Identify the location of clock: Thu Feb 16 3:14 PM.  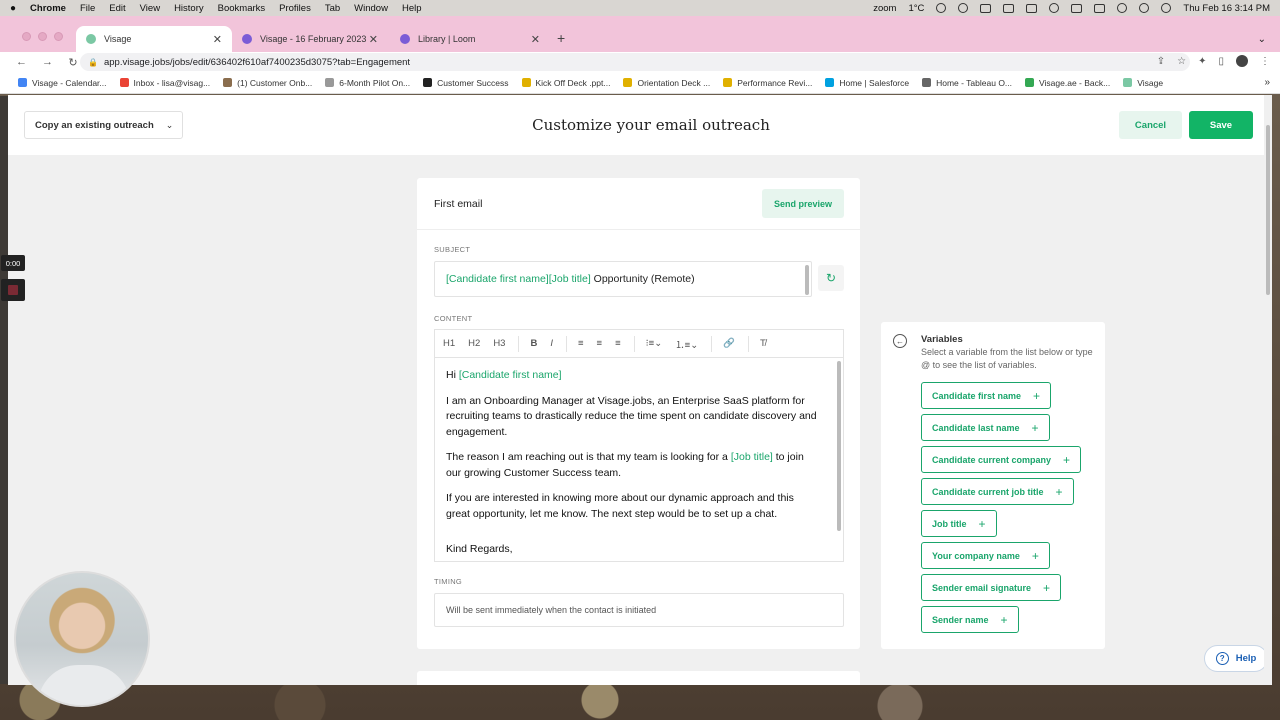
(1226, 8).